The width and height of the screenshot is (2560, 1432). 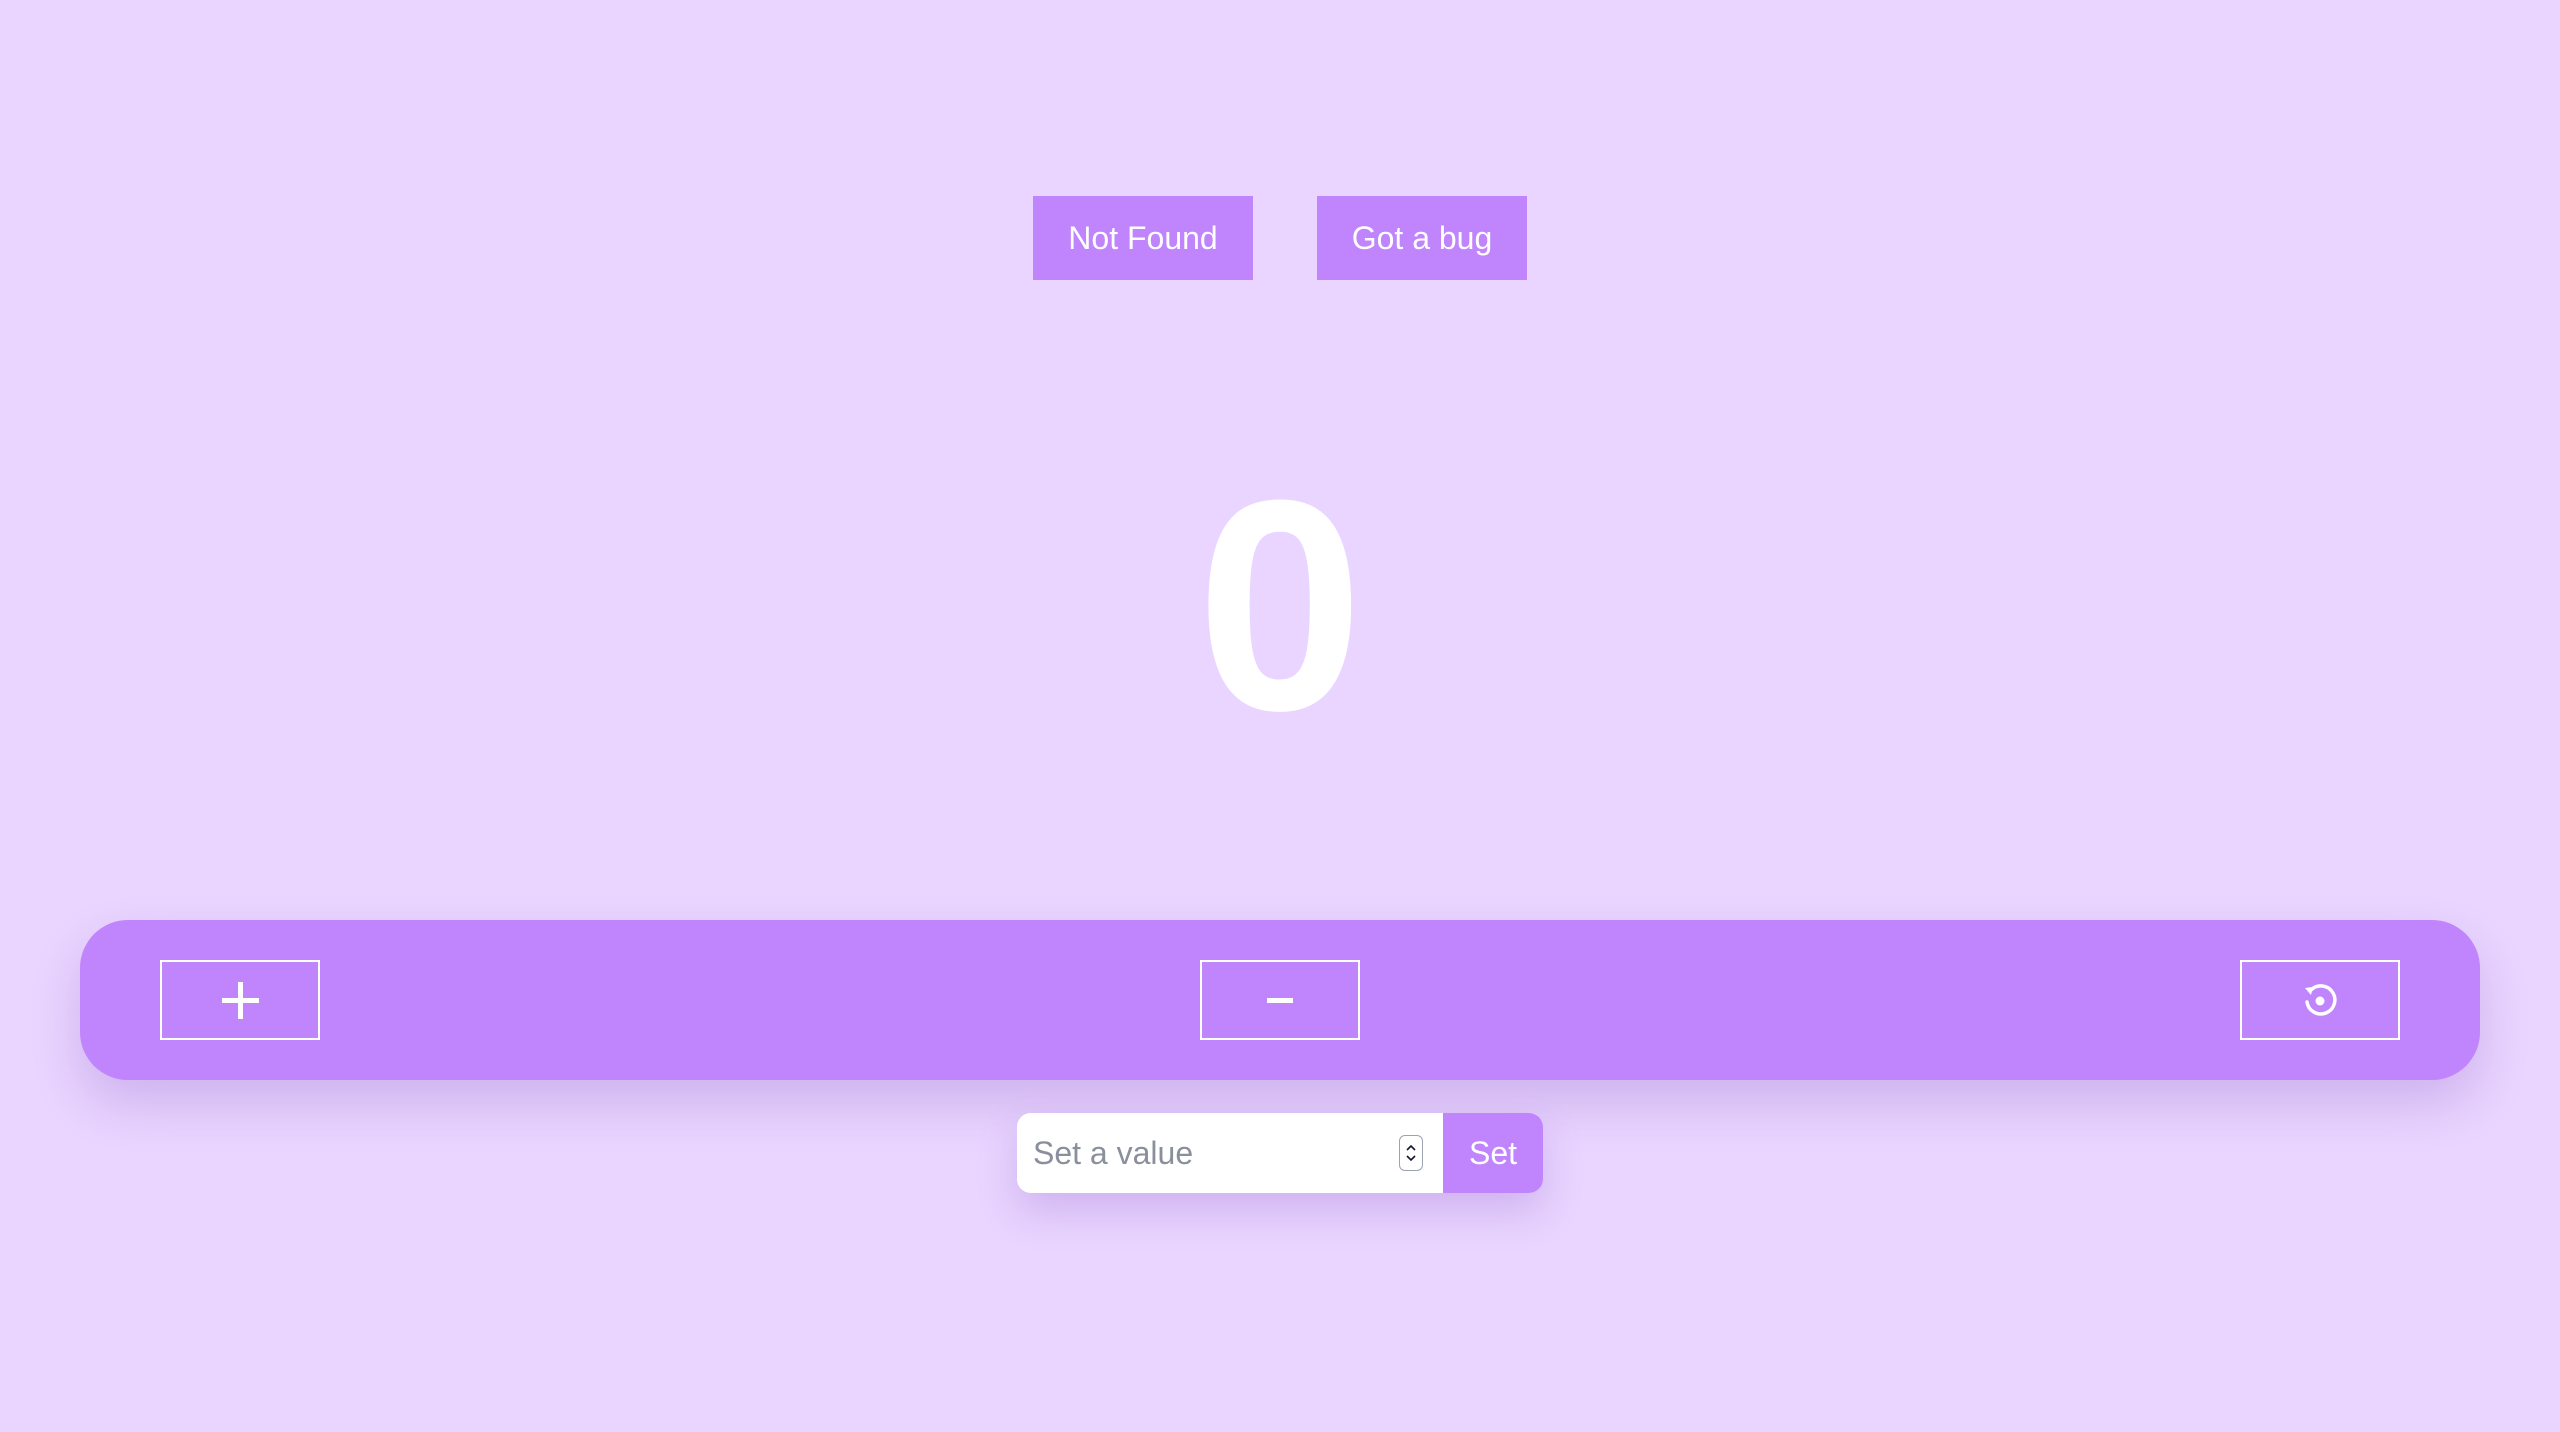 I want to click on set-value-form: Set, so click(x=1280, y=1153).